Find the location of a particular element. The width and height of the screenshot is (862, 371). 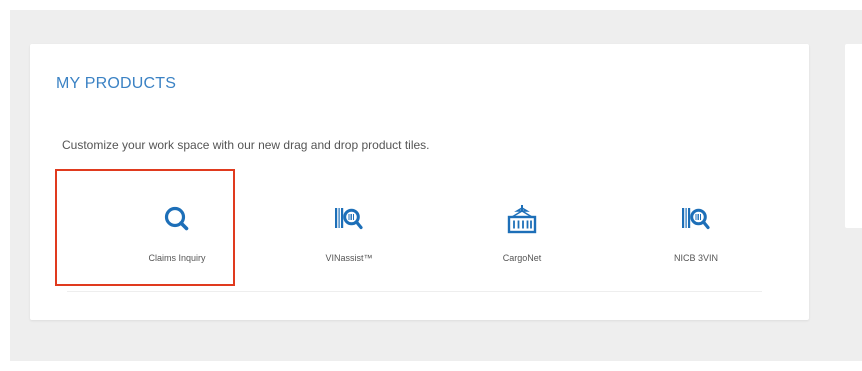

tile-nicb-3vin: NICB 3VIN is located at coordinates (696, 231).